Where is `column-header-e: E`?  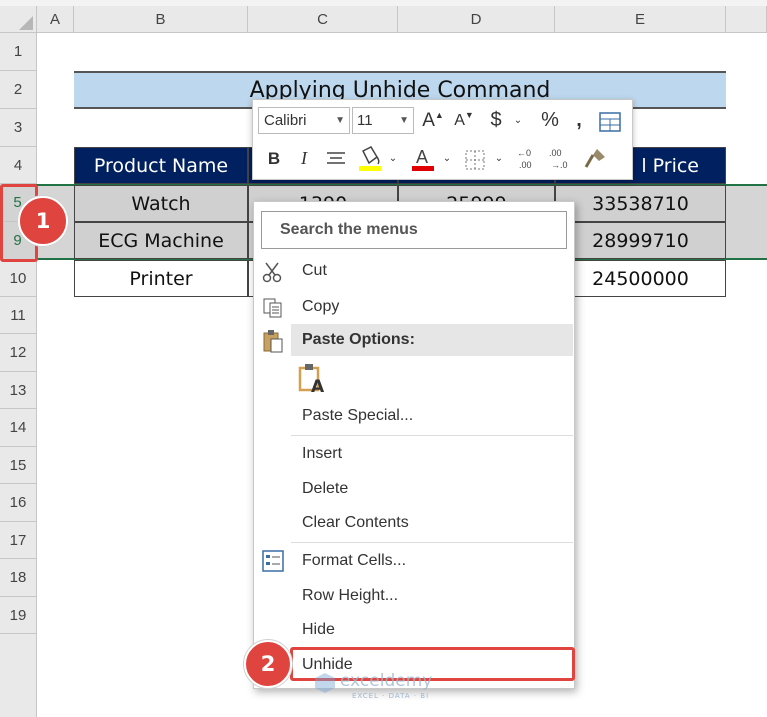
column-header-e: E is located at coordinates (640, 19).